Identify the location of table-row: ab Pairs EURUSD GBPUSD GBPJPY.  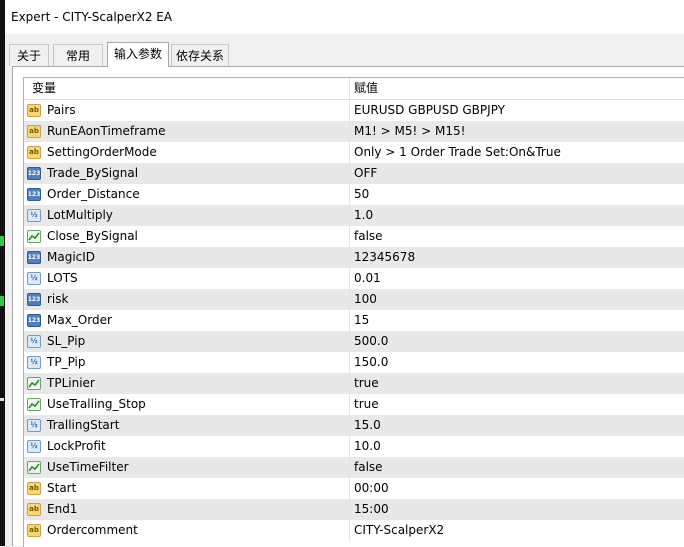
(354, 110).